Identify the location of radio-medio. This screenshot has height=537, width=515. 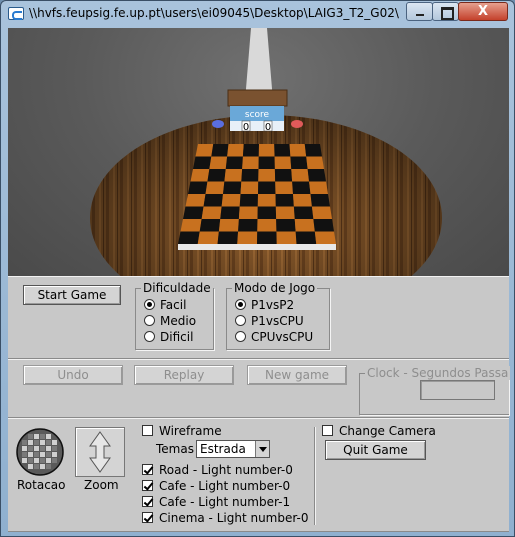
(149, 320).